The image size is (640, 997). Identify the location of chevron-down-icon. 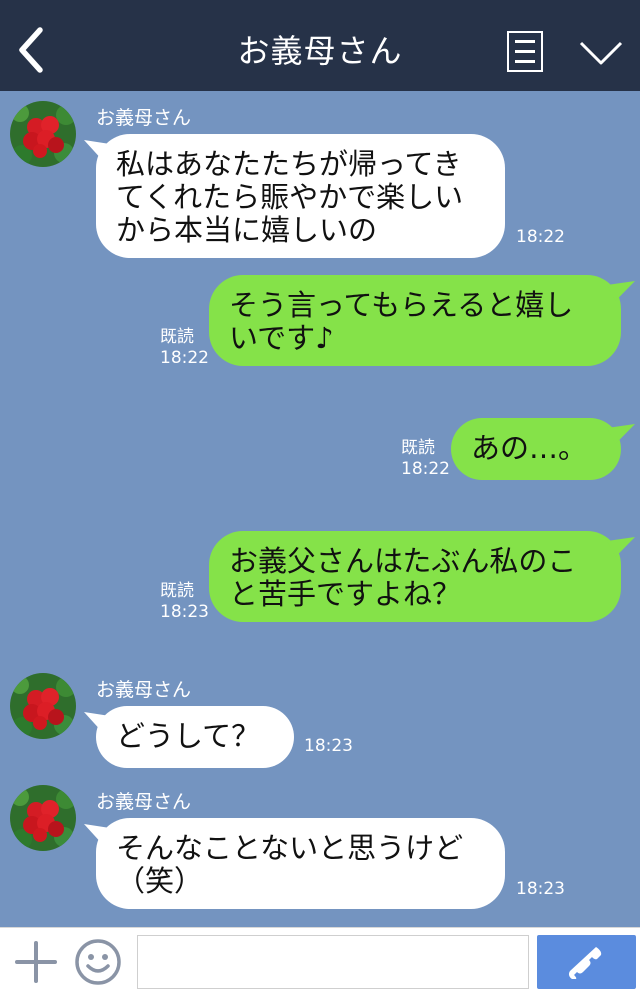
(601, 53).